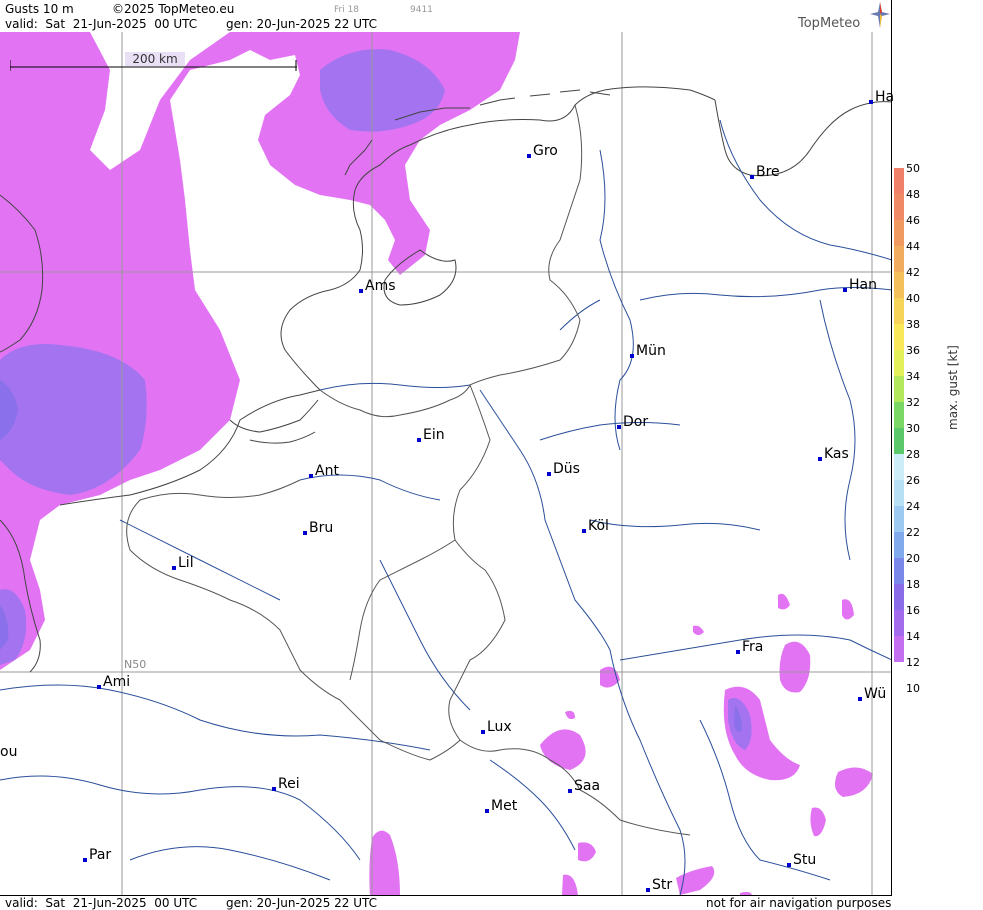  I want to click on footer-valid: valid: Sat 21-Jun-2025 00 UTC, so click(101, 903).